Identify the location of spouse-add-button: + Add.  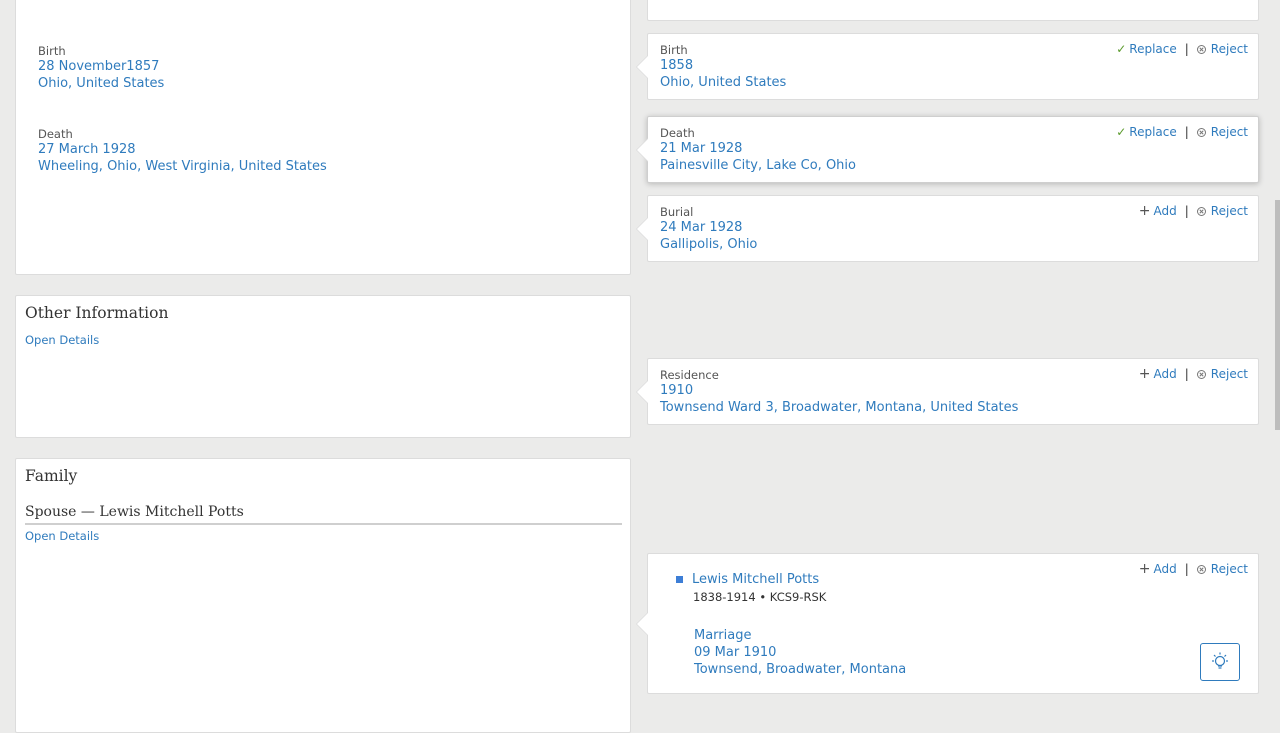
(1158, 569).